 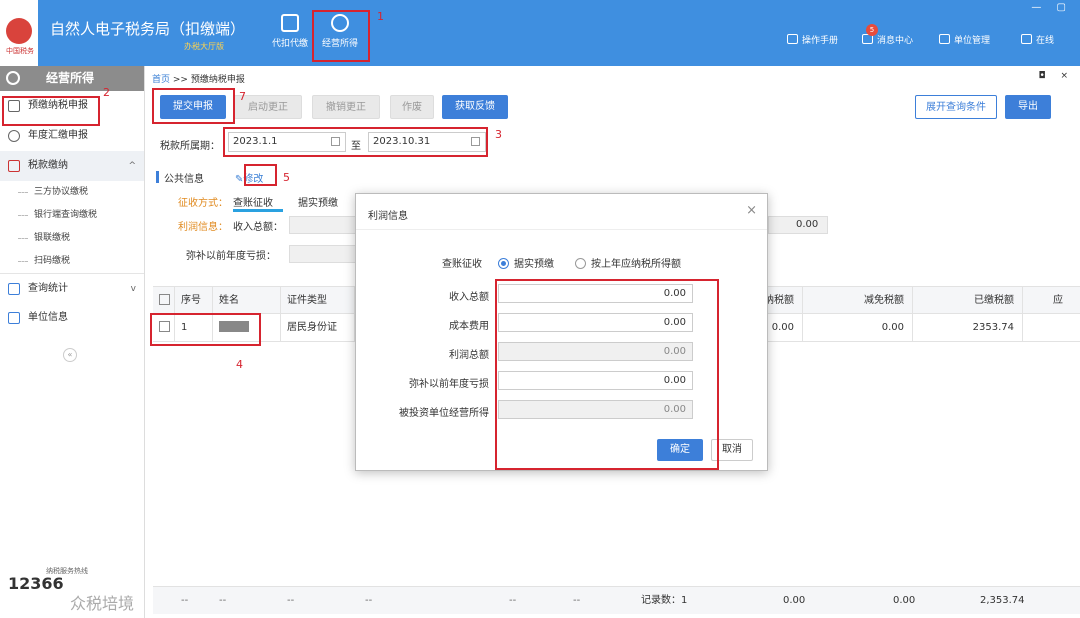 I want to click on select-all-checkbox, so click(x=164, y=301).